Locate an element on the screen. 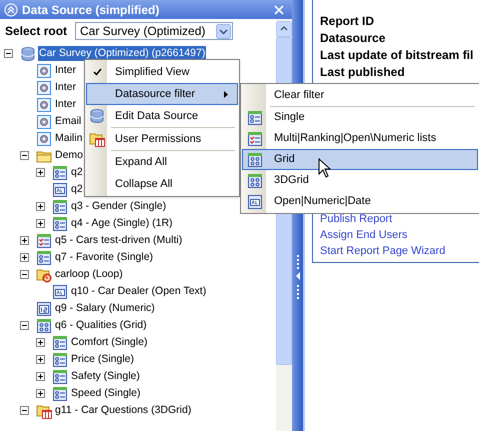 The height and width of the screenshot is (431, 479). tree-item: Demo is located at coordinates (69, 156).